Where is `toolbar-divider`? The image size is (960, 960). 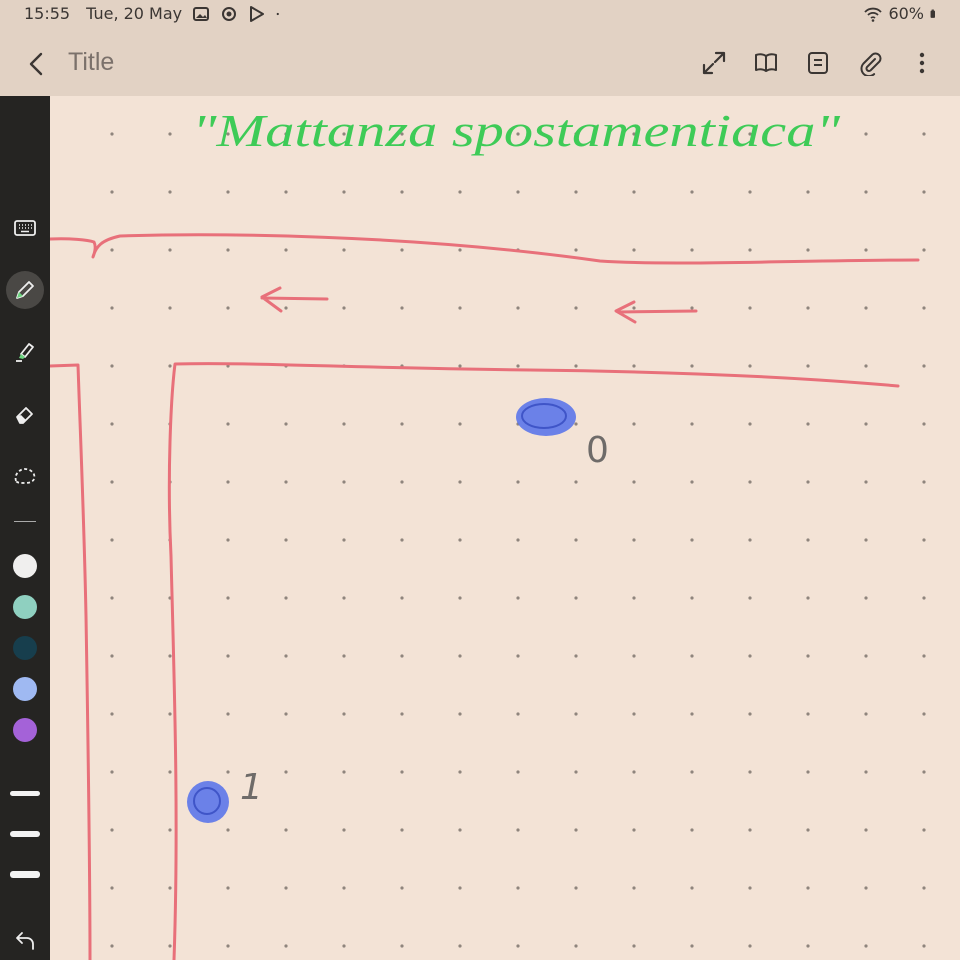
toolbar-divider is located at coordinates (25, 521).